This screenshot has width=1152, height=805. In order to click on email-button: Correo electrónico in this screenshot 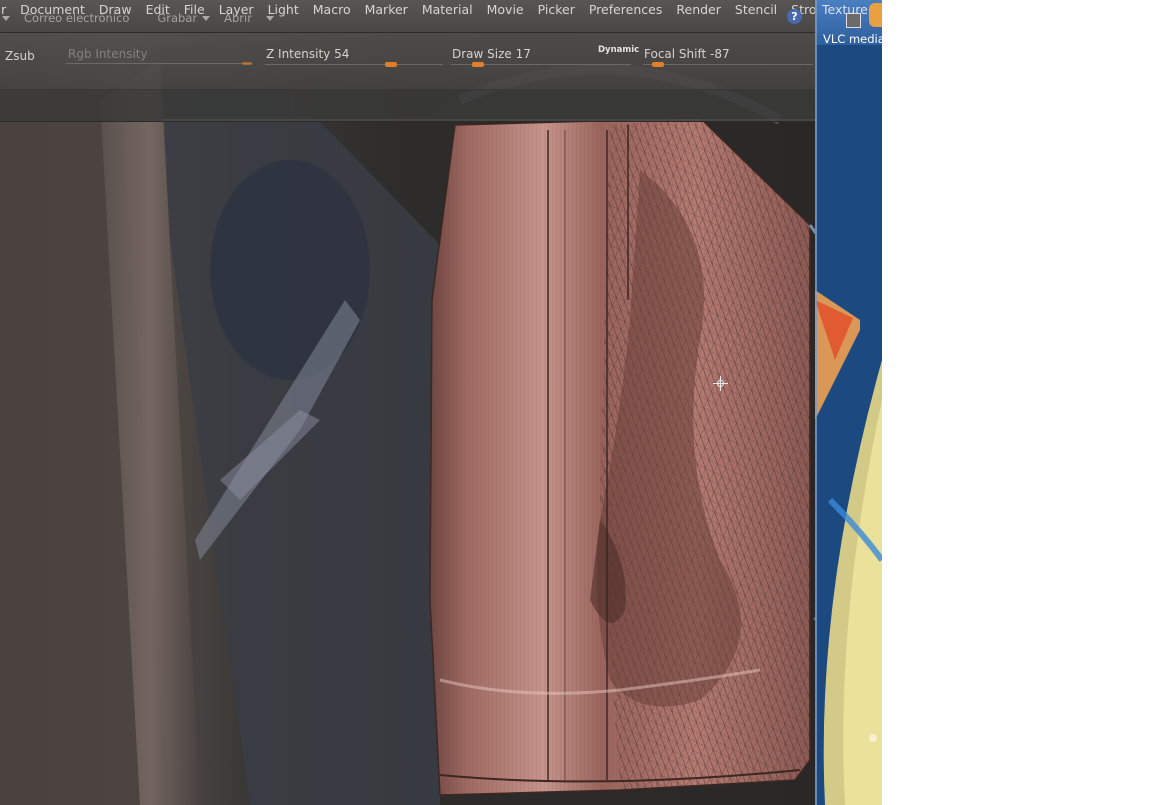, I will do `click(76, 18)`.